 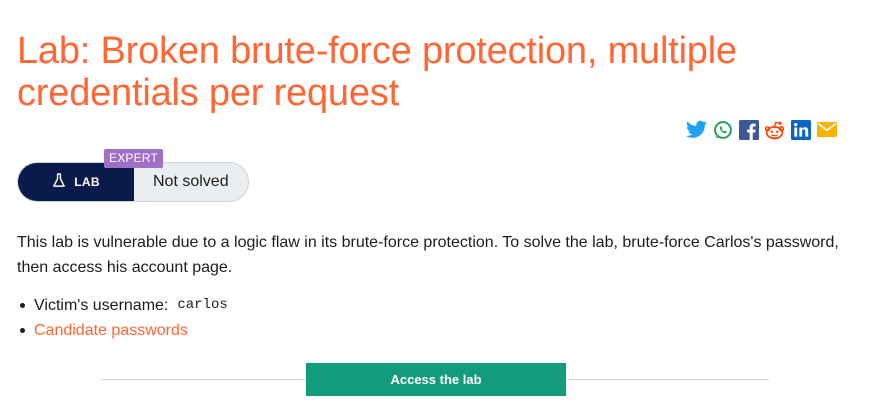 I want to click on reddit-icon, so click(x=774, y=129).